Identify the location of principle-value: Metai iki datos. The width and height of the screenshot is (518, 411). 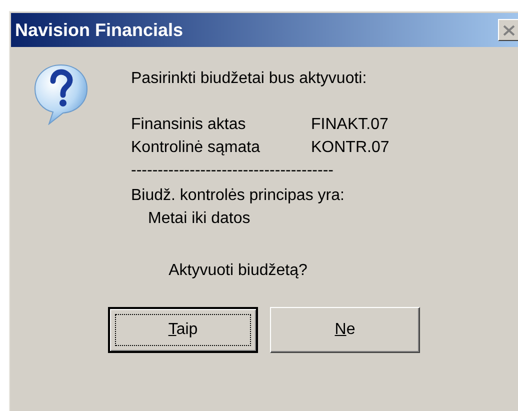
(199, 219).